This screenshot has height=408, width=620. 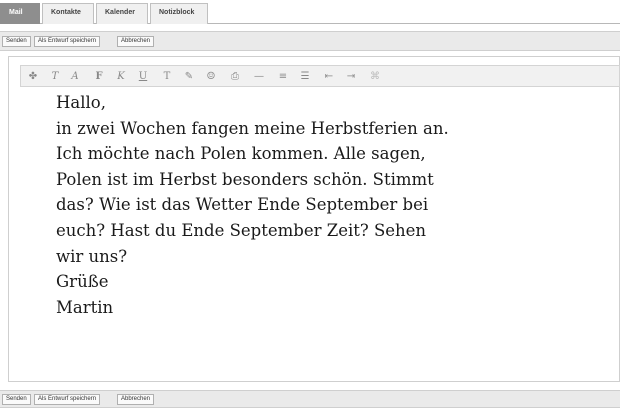 What do you see at coordinates (375, 77) in the screenshot?
I see `link-icon: ⌘` at bounding box center [375, 77].